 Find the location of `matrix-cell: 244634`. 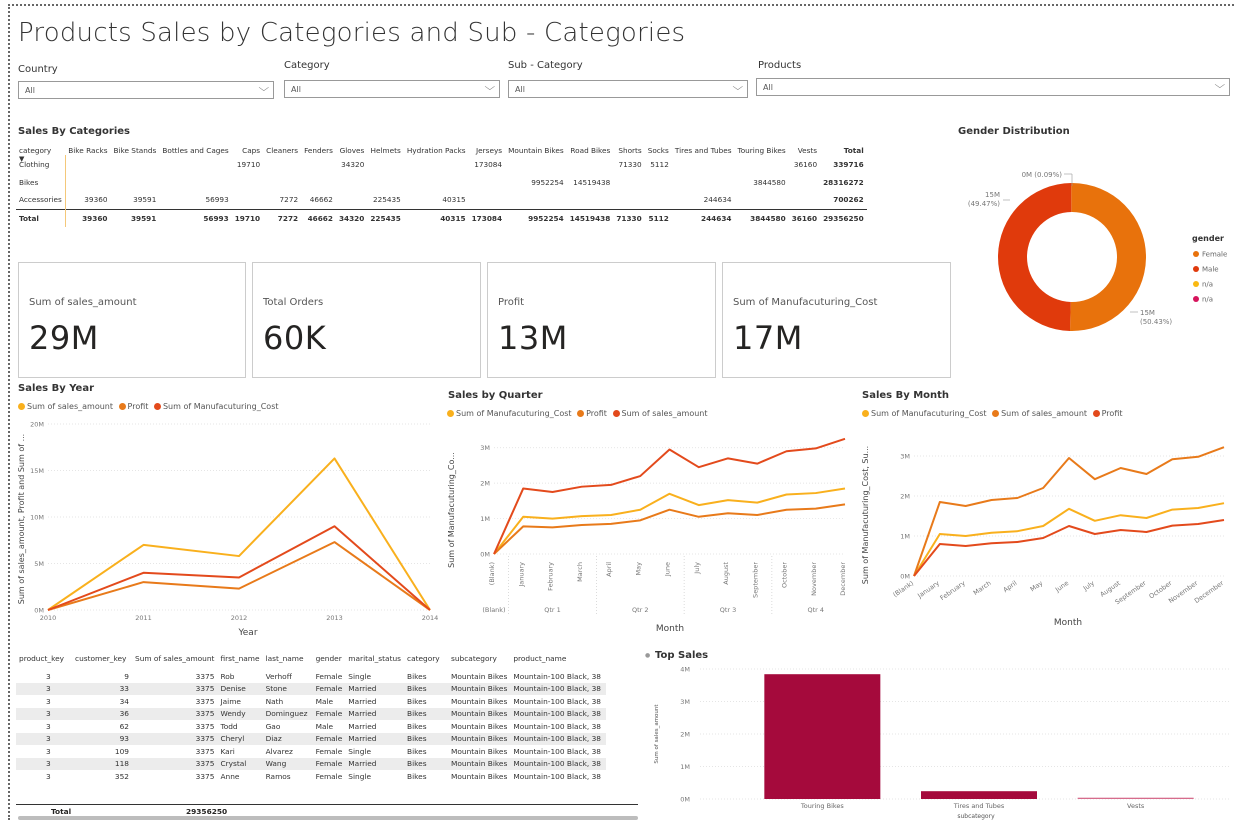

matrix-cell: 244634 is located at coordinates (717, 200).